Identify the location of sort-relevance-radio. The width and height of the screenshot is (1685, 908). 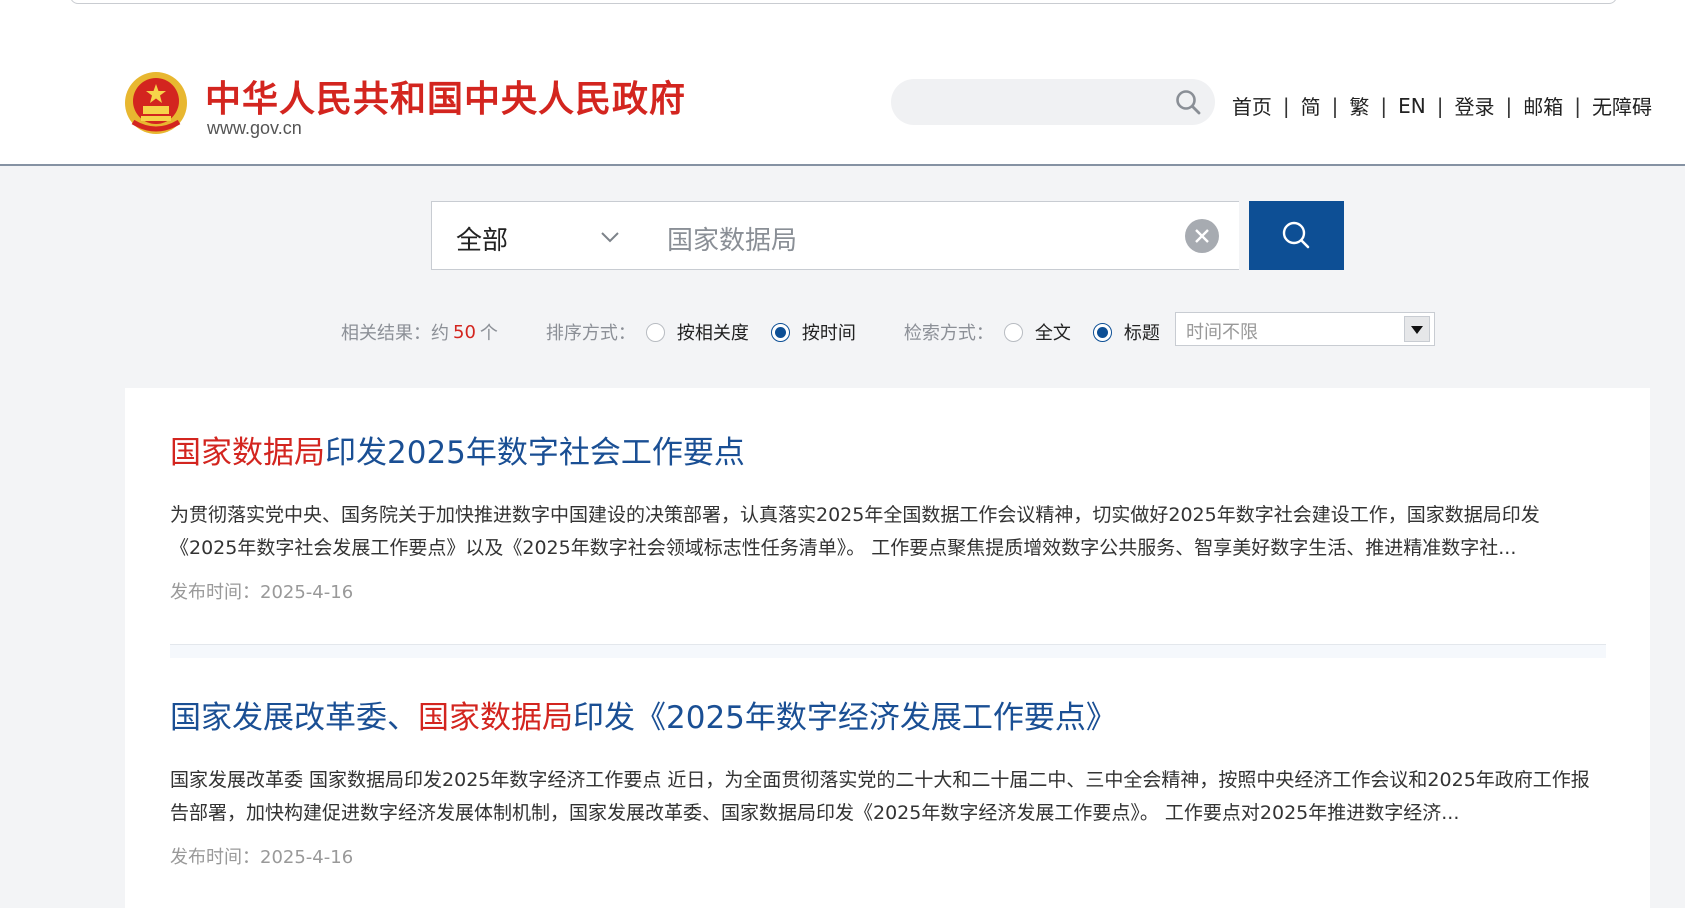
(655, 332).